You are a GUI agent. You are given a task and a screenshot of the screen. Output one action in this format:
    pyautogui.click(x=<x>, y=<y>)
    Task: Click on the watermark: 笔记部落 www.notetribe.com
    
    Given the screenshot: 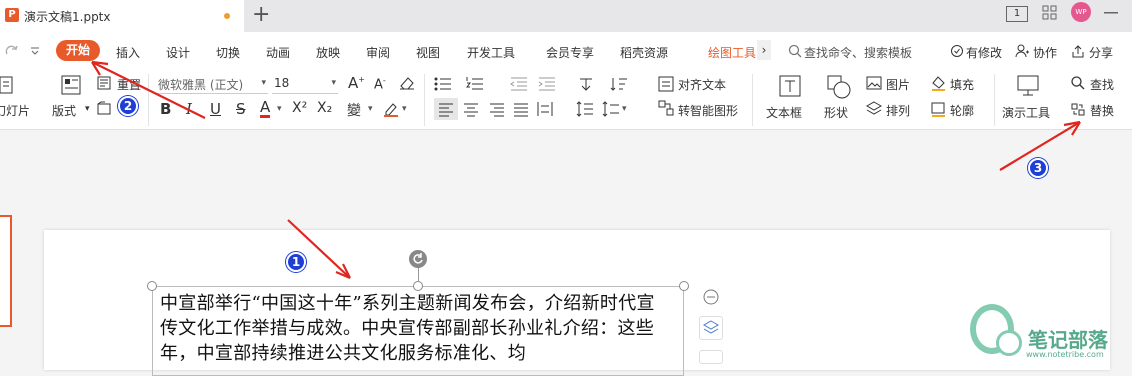 What is the action you would take?
    pyautogui.click(x=1035, y=331)
    